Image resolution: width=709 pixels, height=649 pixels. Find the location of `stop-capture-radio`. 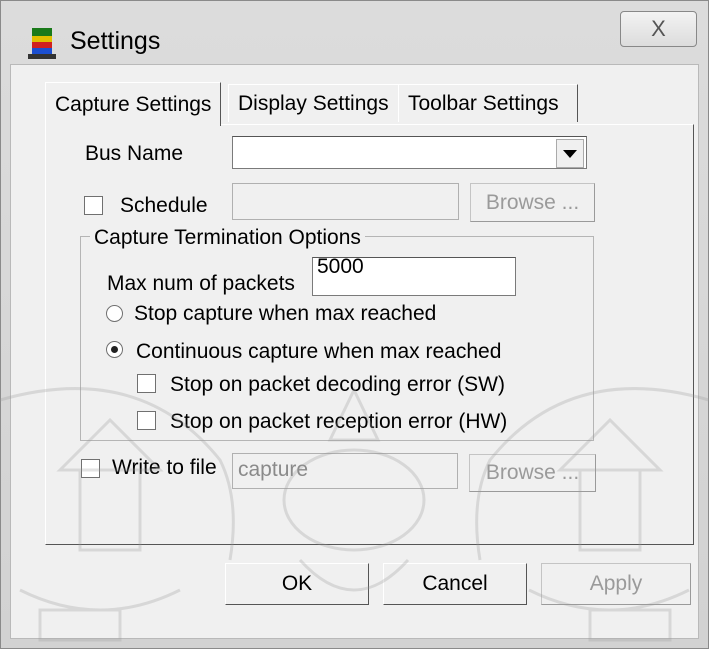

stop-capture-radio is located at coordinates (114, 313).